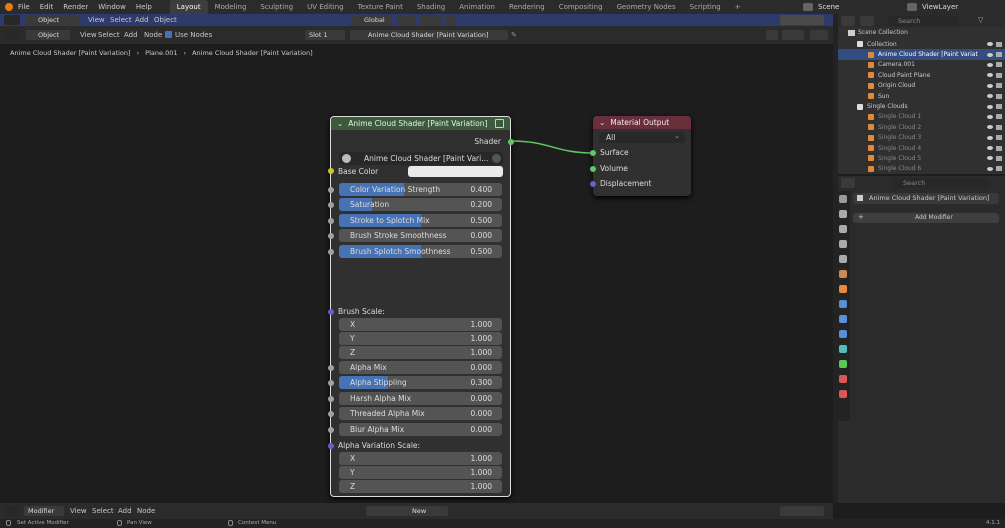 The image size is (1005, 528). Describe the element at coordinates (921, 117) in the screenshot. I see `outliner-row: Single Cloud 1` at that location.